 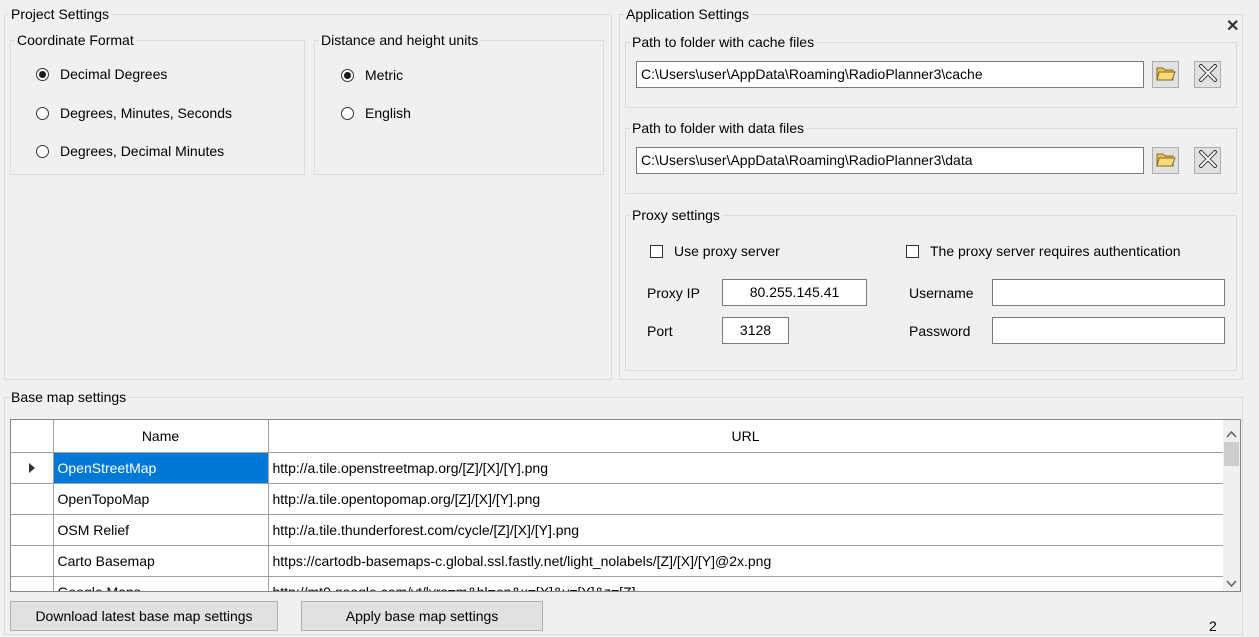 What do you see at coordinates (745, 436) in the screenshot?
I see `column-header-url: URL` at bounding box center [745, 436].